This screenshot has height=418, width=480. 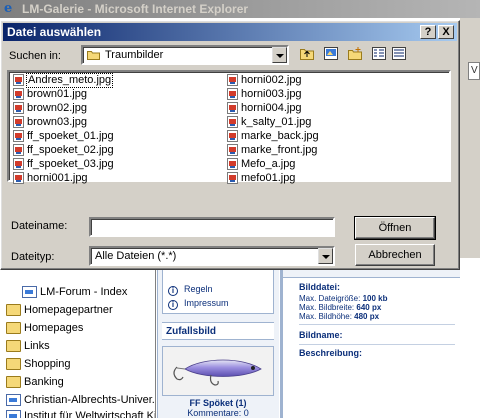 I want to click on filename-input, so click(x=212, y=227).